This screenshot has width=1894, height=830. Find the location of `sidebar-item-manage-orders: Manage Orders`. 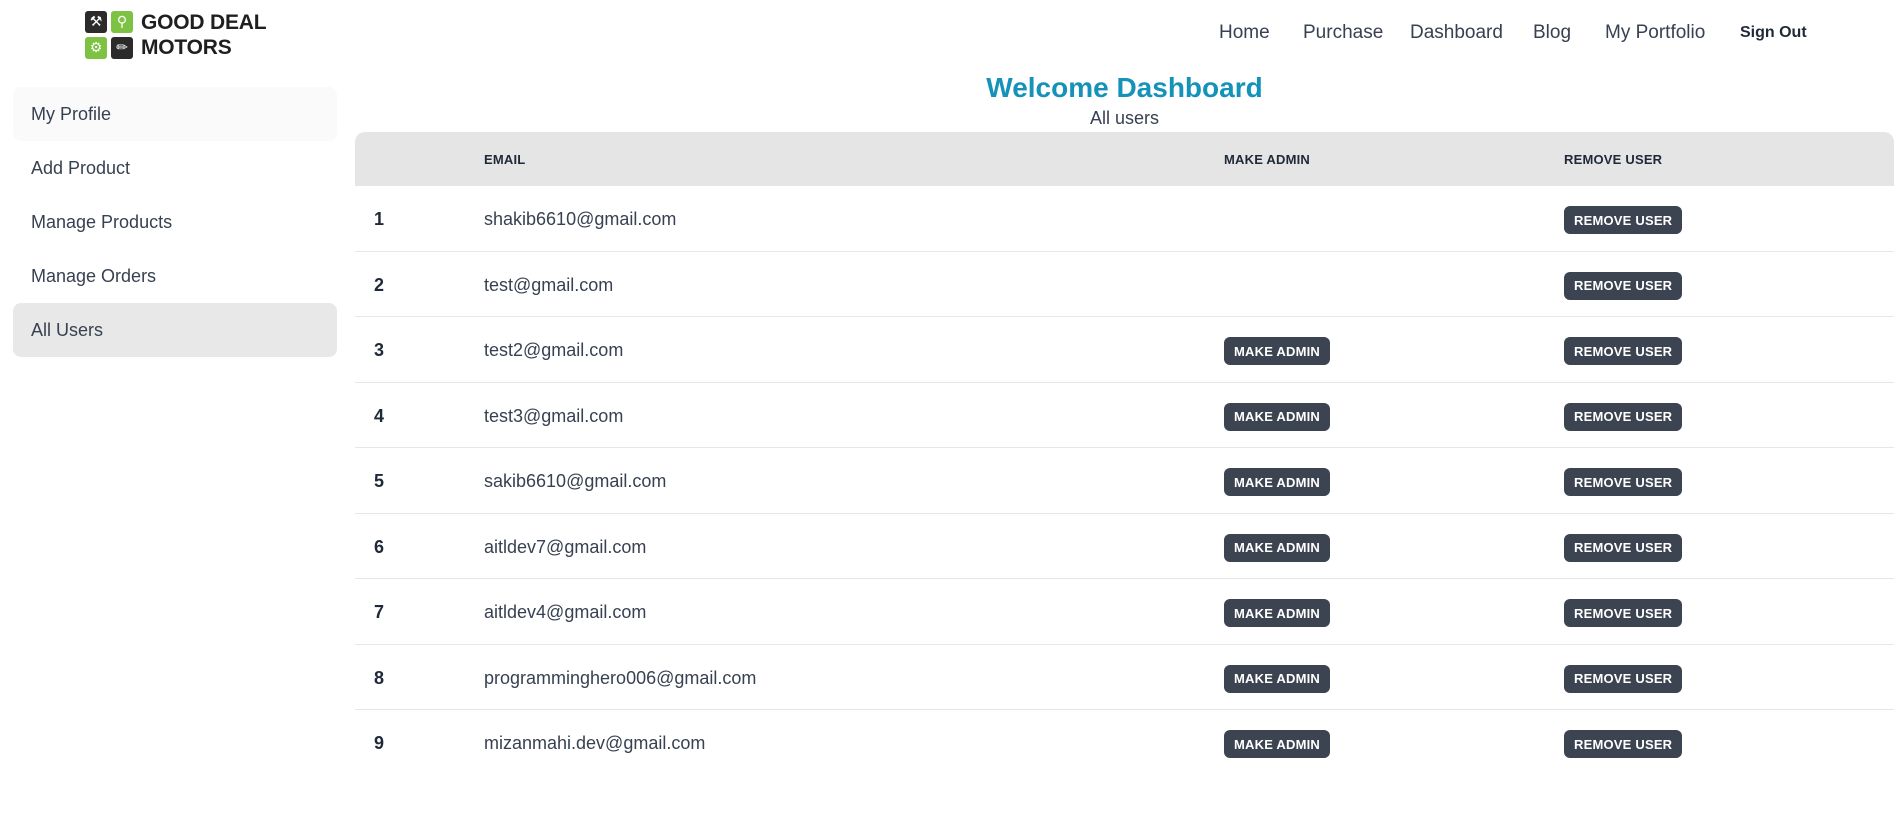

sidebar-item-manage-orders: Manage Orders is located at coordinates (175, 276).